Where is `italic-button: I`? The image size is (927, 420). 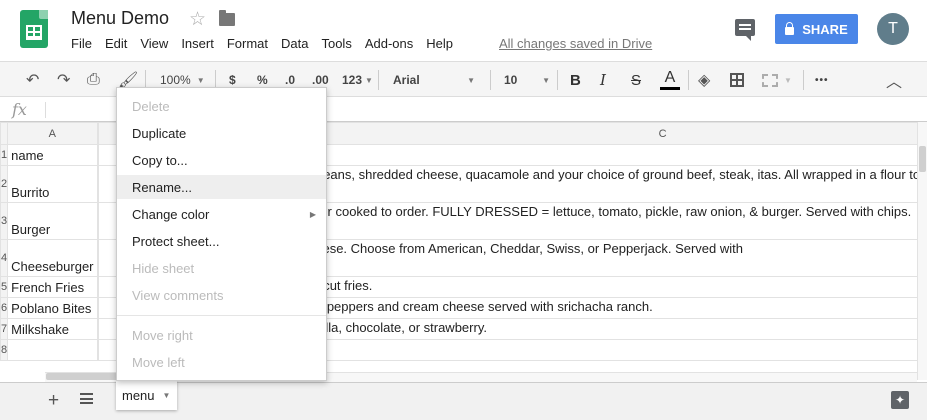
italic-button: I is located at coordinates (603, 80).